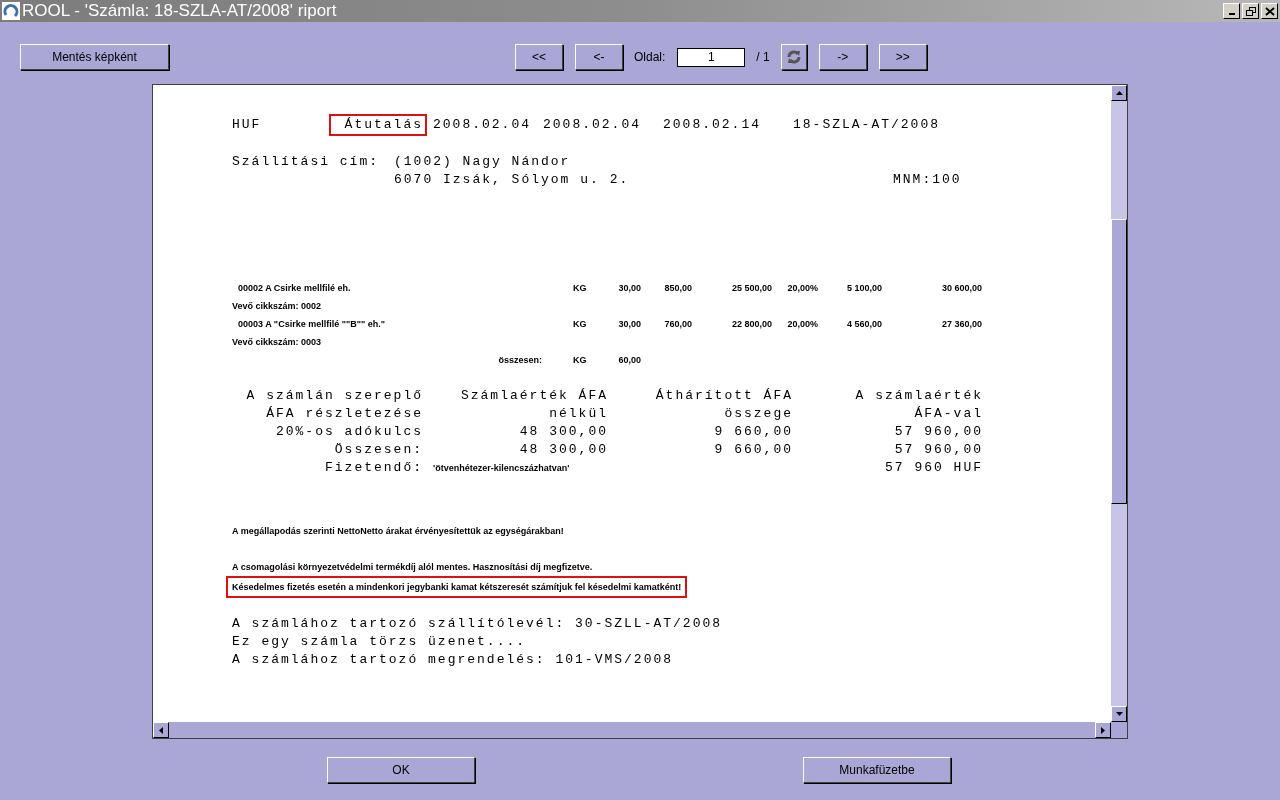  What do you see at coordinates (247, 125) in the screenshot?
I see `currency: HUF` at bounding box center [247, 125].